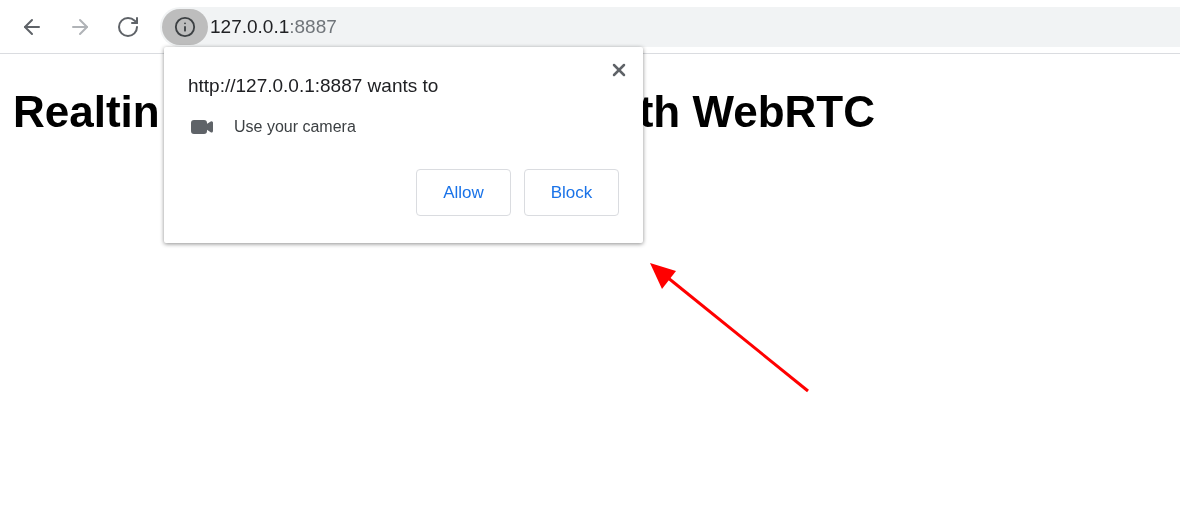 The image size is (1180, 516). What do you see at coordinates (571, 192) in the screenshot?
I see `permission-button: Block` at bounding box center [571, 192].